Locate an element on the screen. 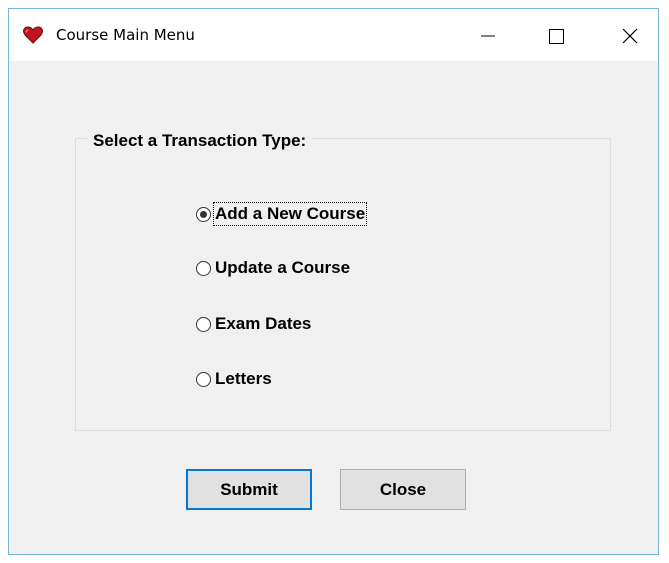  close-window-button is located at coordinates (631, 35).